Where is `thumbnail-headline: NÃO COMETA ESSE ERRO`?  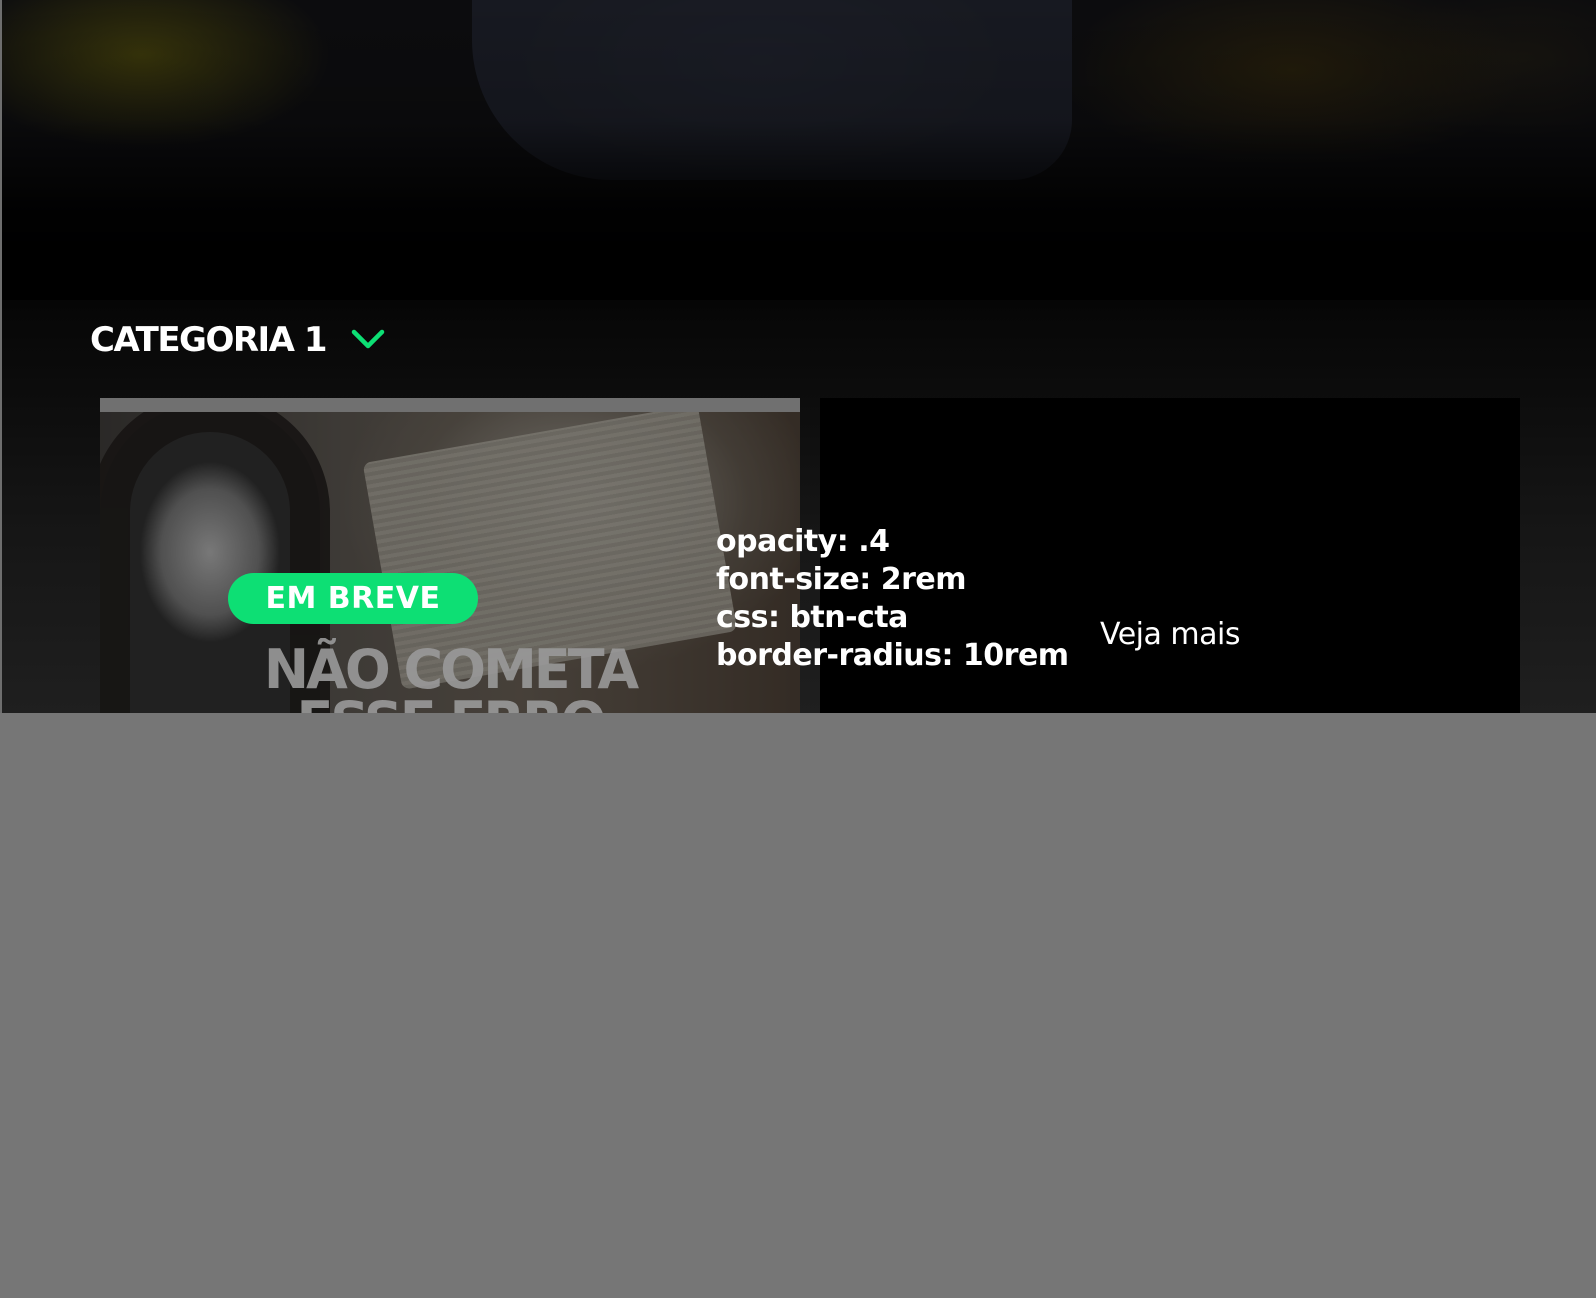
thumbnail-headline: NÃO COMETA ESSE ERRO is located at coordinates (450, 676).